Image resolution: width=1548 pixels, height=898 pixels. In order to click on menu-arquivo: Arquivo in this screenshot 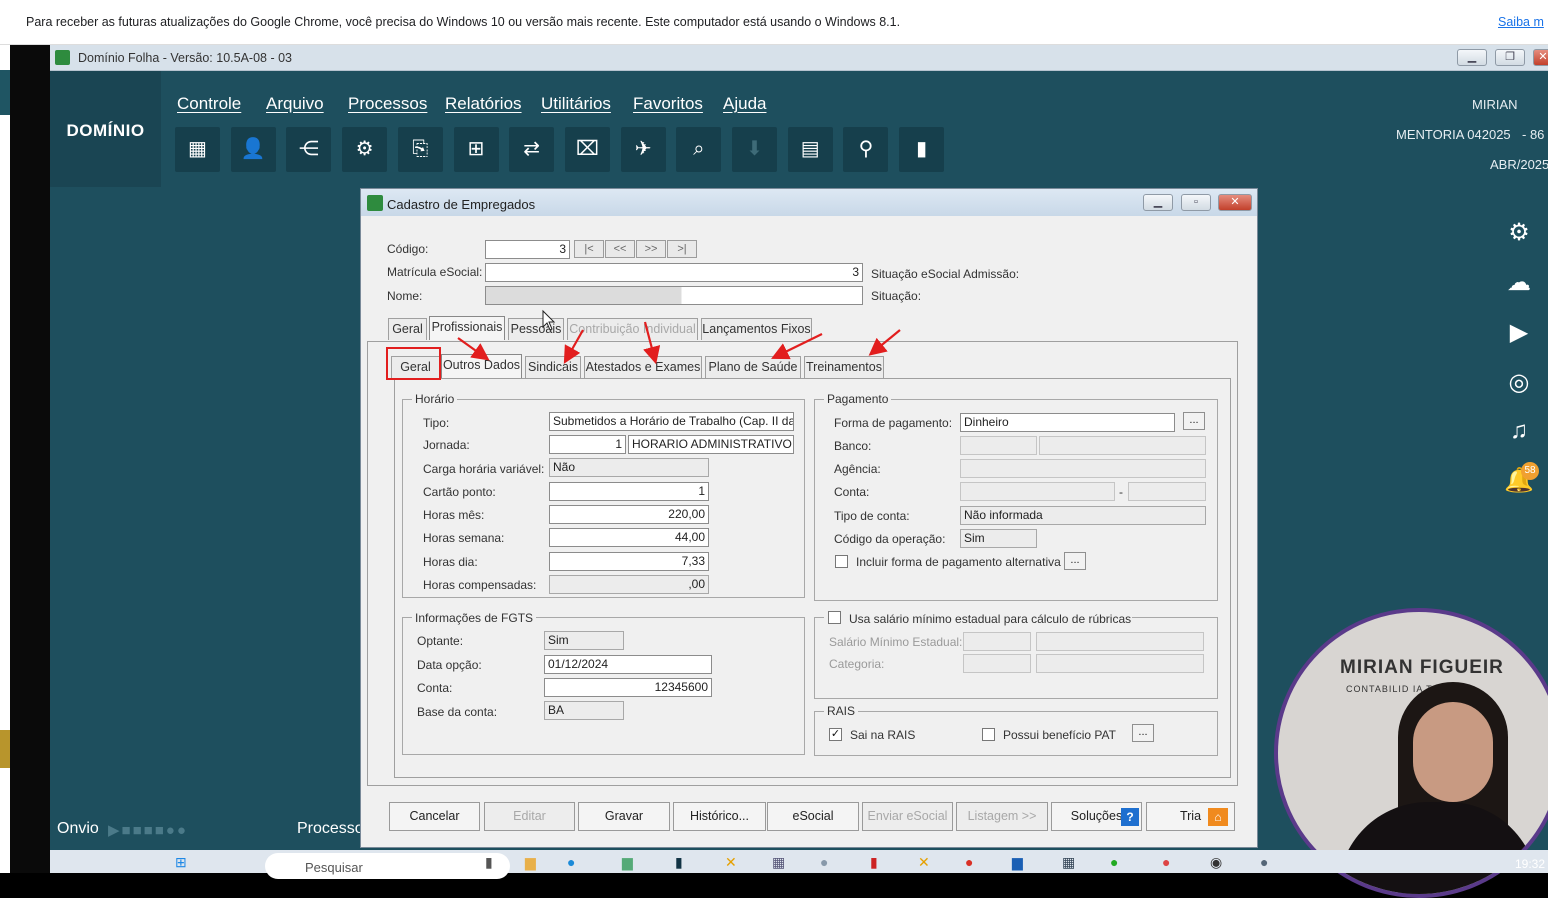, I will do `click(295, 104)`.